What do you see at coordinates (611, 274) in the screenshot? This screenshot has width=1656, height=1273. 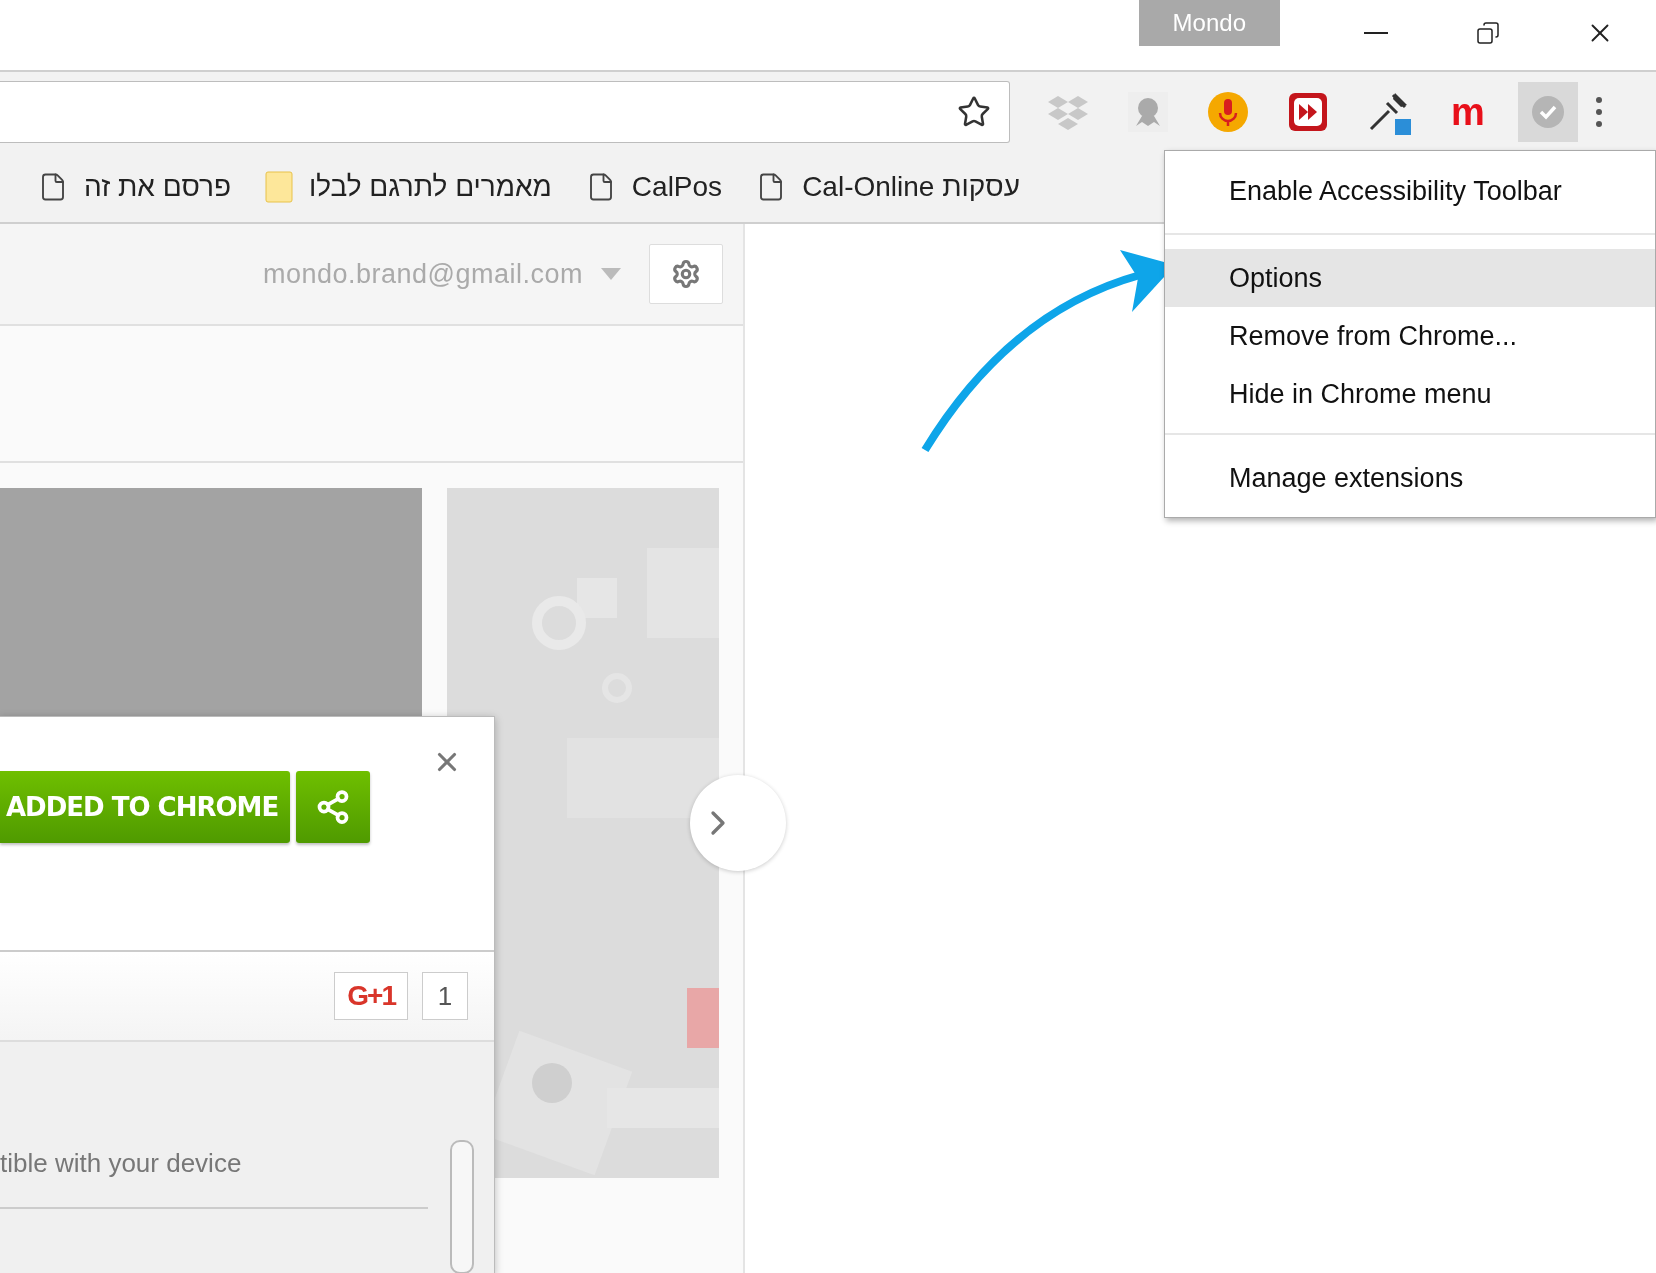 I see `dropdown-caret-icon` at bounding box center [611, 274].